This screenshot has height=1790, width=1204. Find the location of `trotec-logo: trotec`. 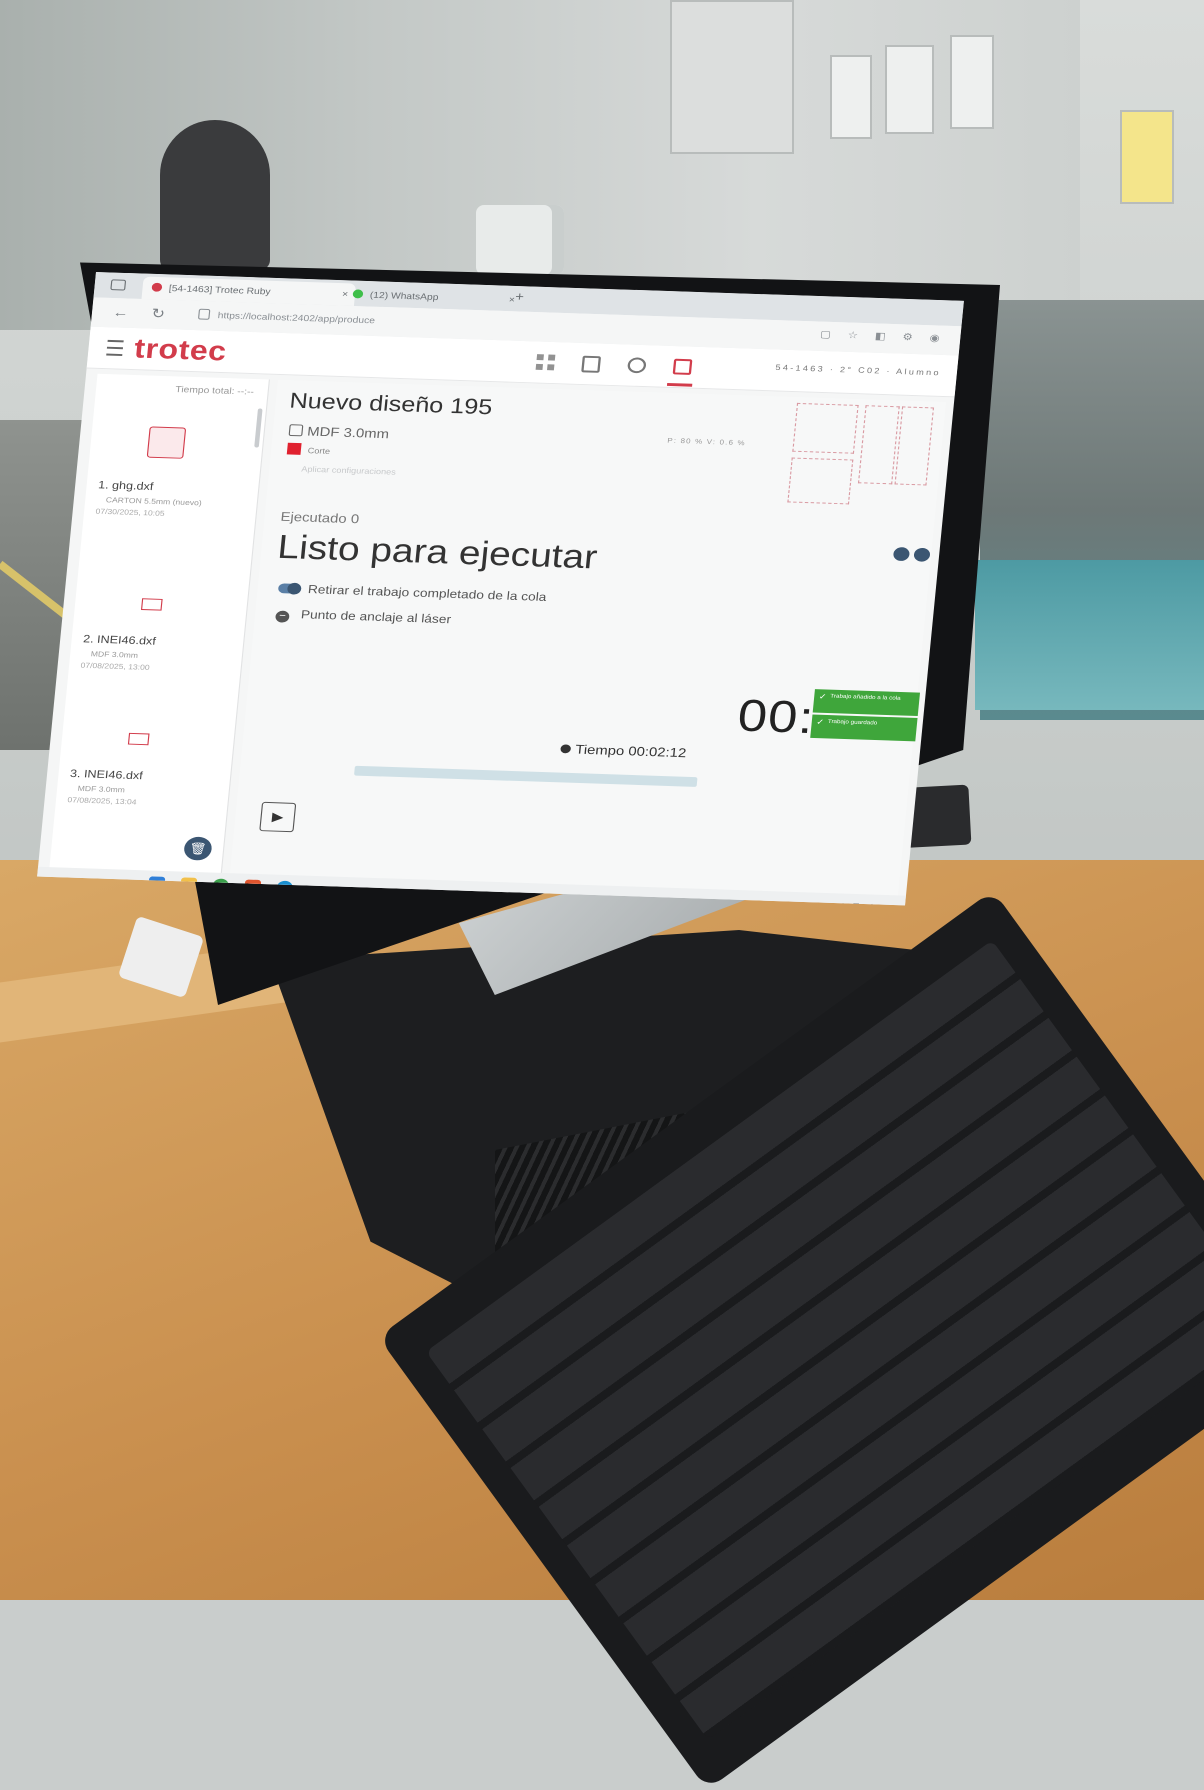

trotec-logo: trotec is located at coordinates (180, 349).